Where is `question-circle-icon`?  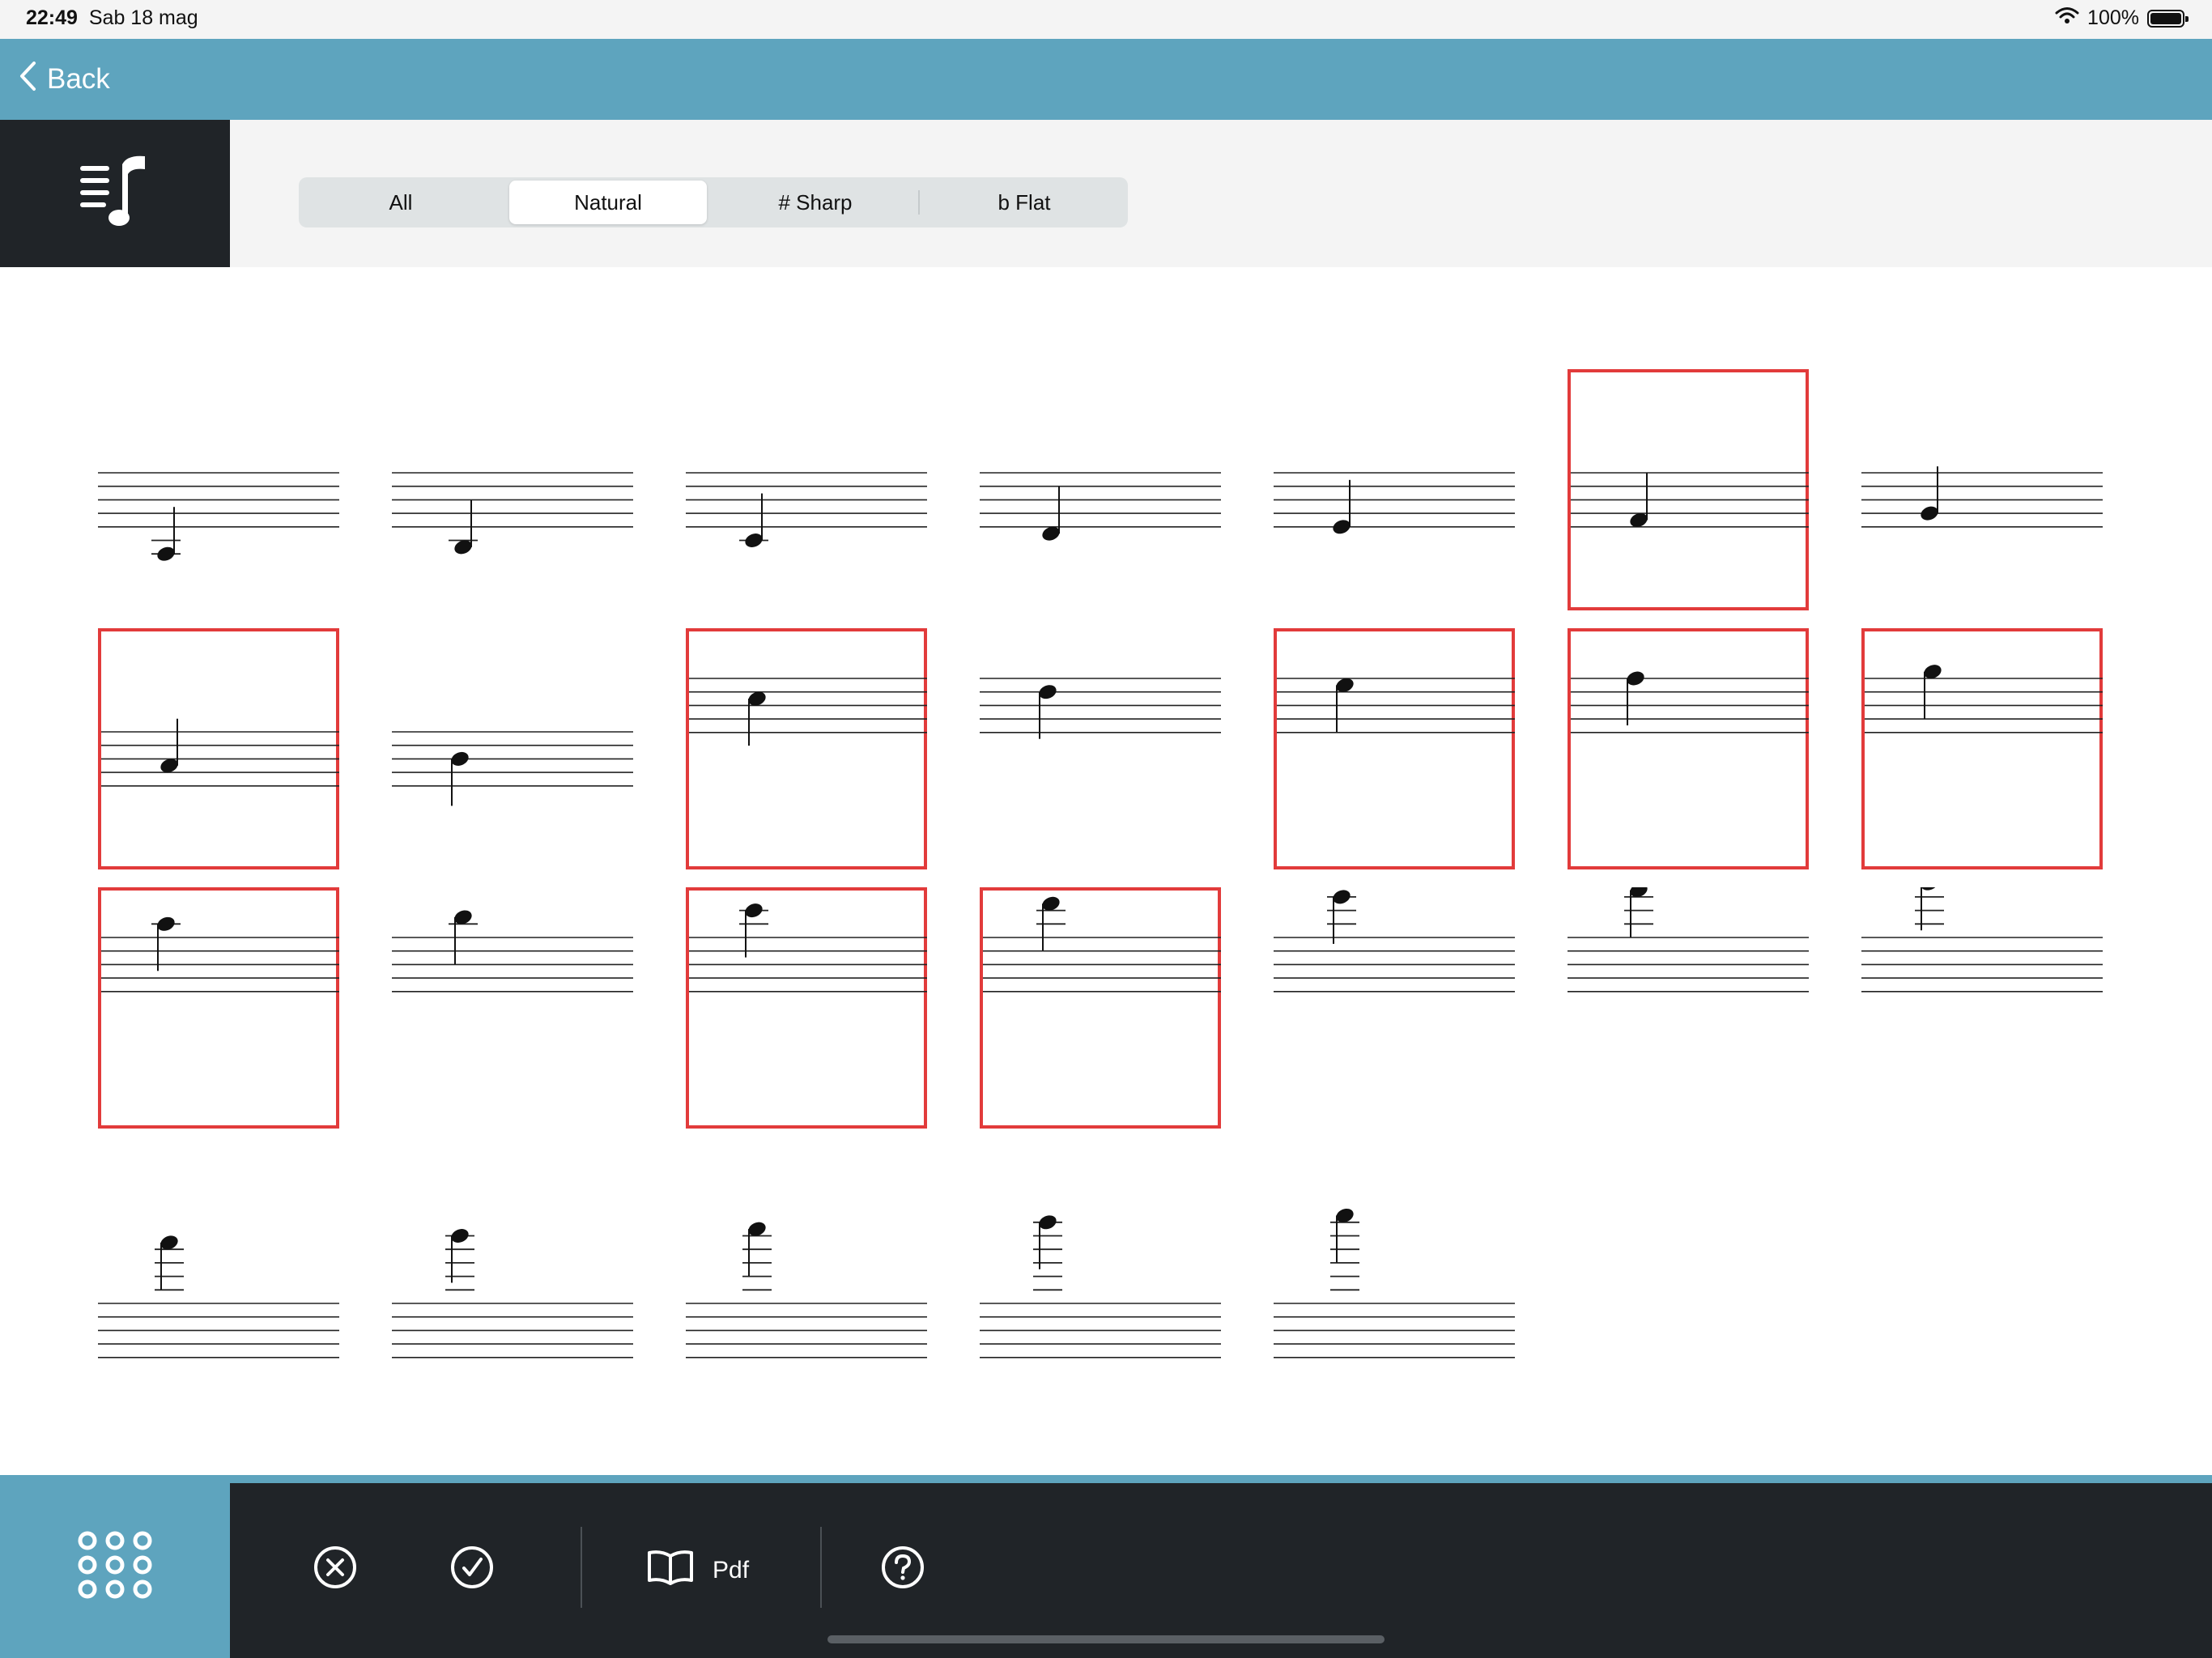
question-circle-icon is located at coordinates (903, 1570).